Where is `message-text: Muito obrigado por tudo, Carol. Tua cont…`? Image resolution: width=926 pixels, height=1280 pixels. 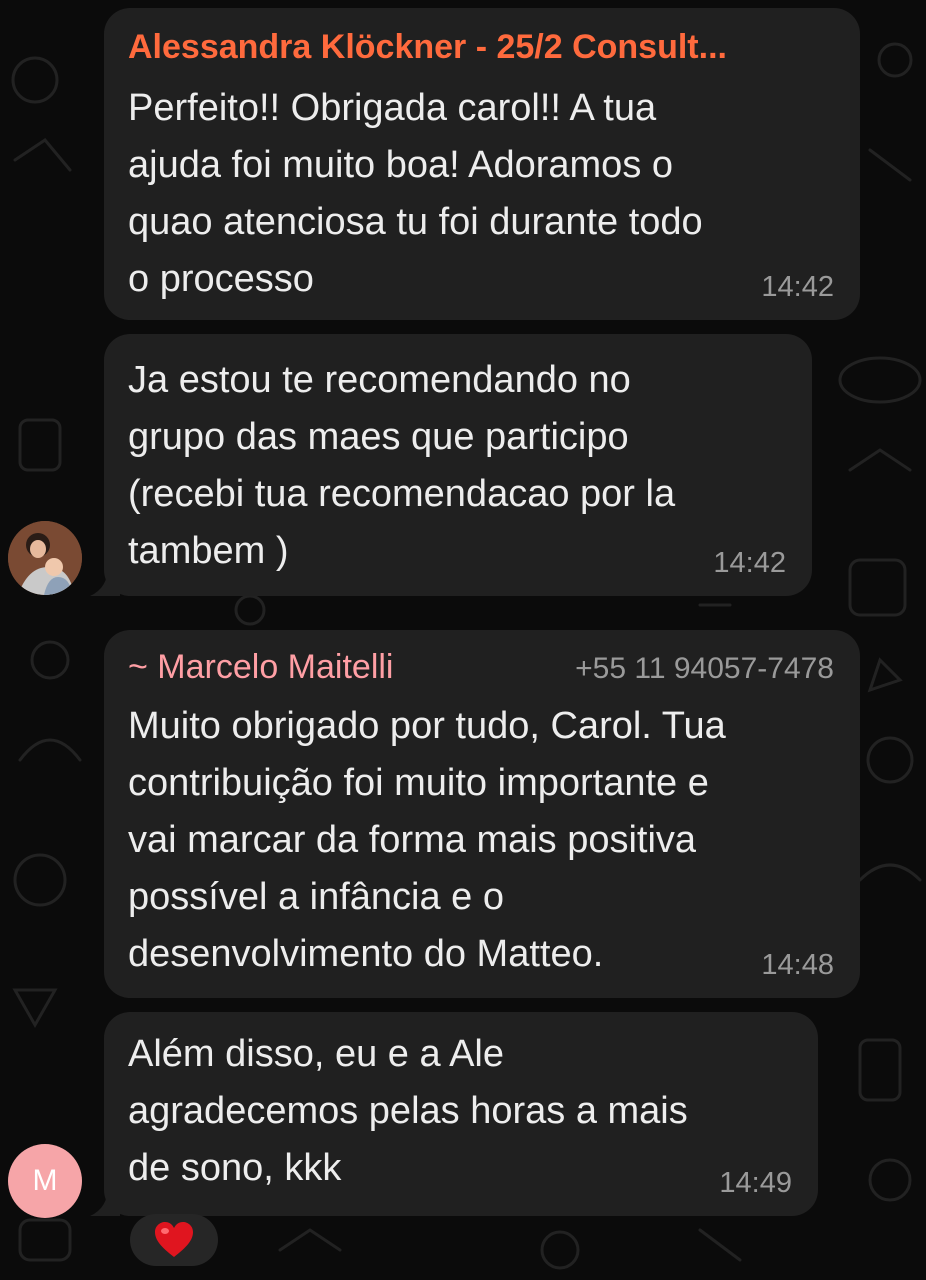
message-text: Muito obrigado por tudo, Carol. Tua cont… is located at coordinates (427, 840).